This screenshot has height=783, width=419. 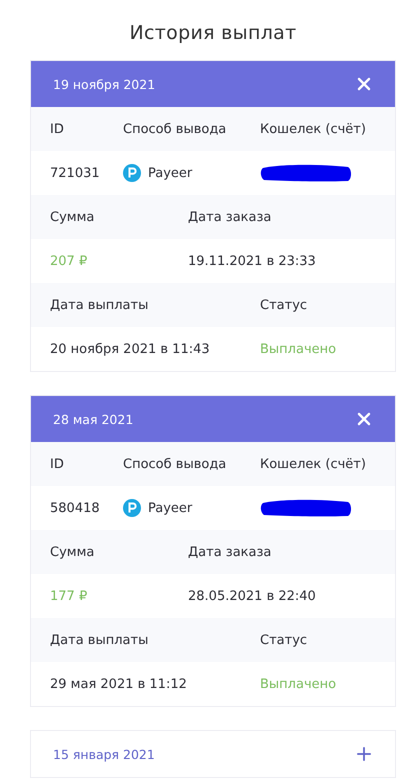 I want to click on payout-amount: 207 ₽, so click(x=69, y=261).